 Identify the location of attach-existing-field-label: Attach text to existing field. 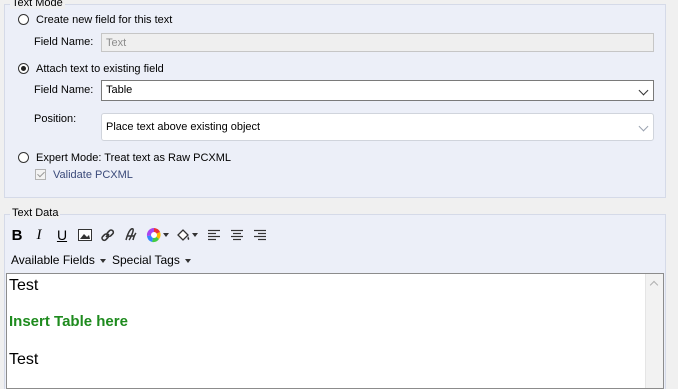
(100, 69).